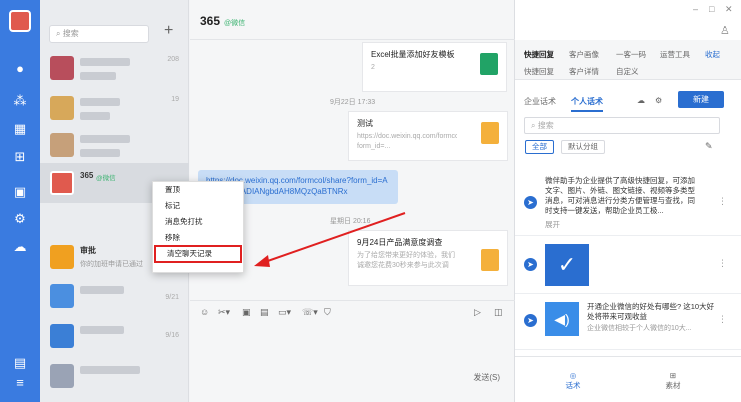 The image size is (741, 402). I want to click on user-avatar, so click(20, 21).